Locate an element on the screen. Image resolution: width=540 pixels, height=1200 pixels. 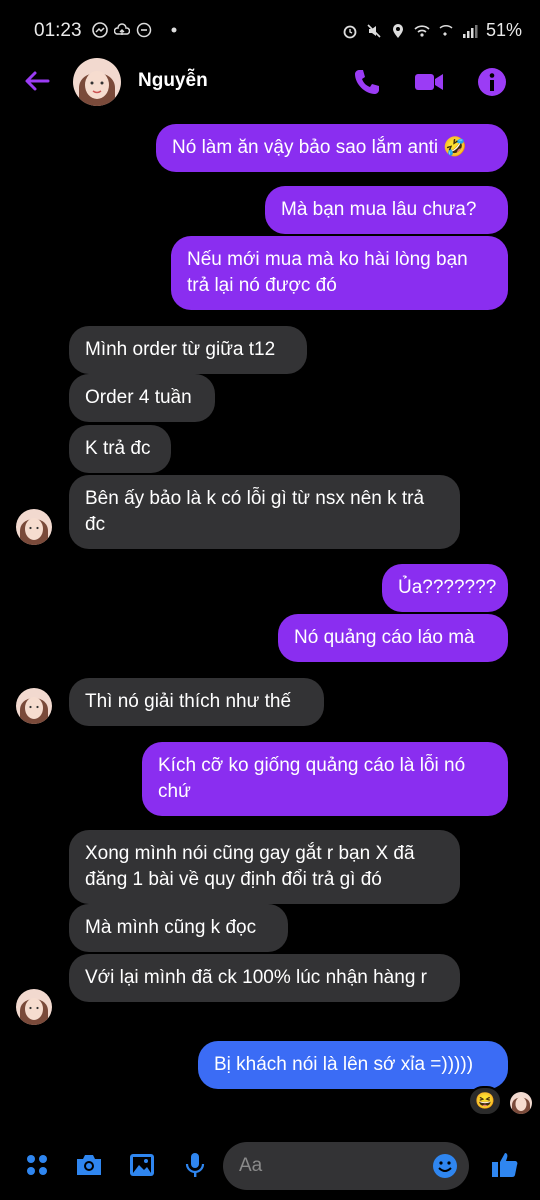
message-bubble-incoming: K trả đc is located at coordinates (120, 449).